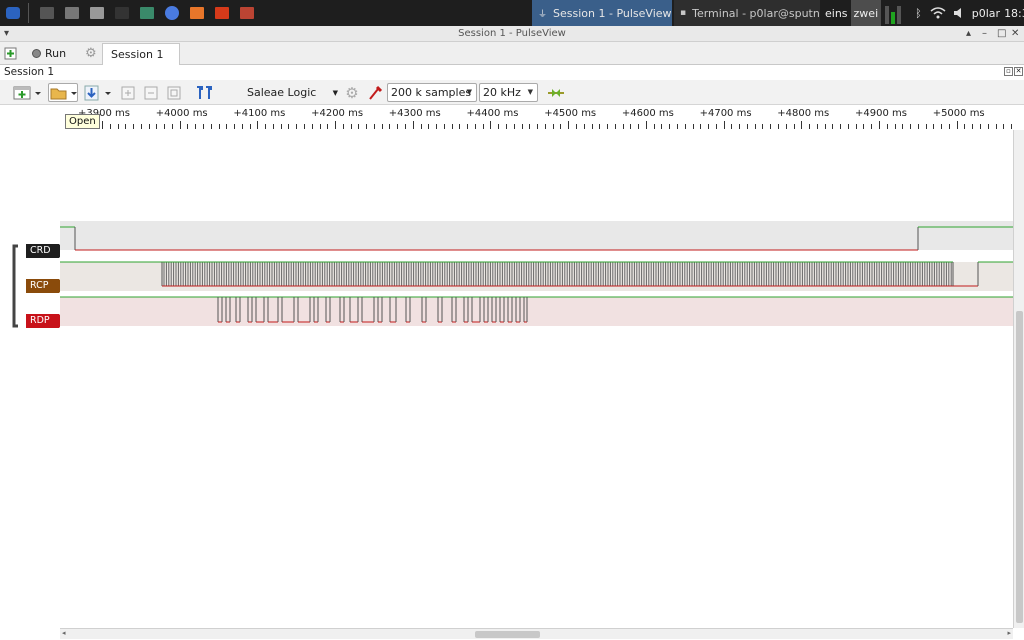 The width and height of the screenshot is (1024, 640). What do you see at coordinates (938, 13) in the screenshot?
I see `wifi-icon` at bounding box center [938, 13].